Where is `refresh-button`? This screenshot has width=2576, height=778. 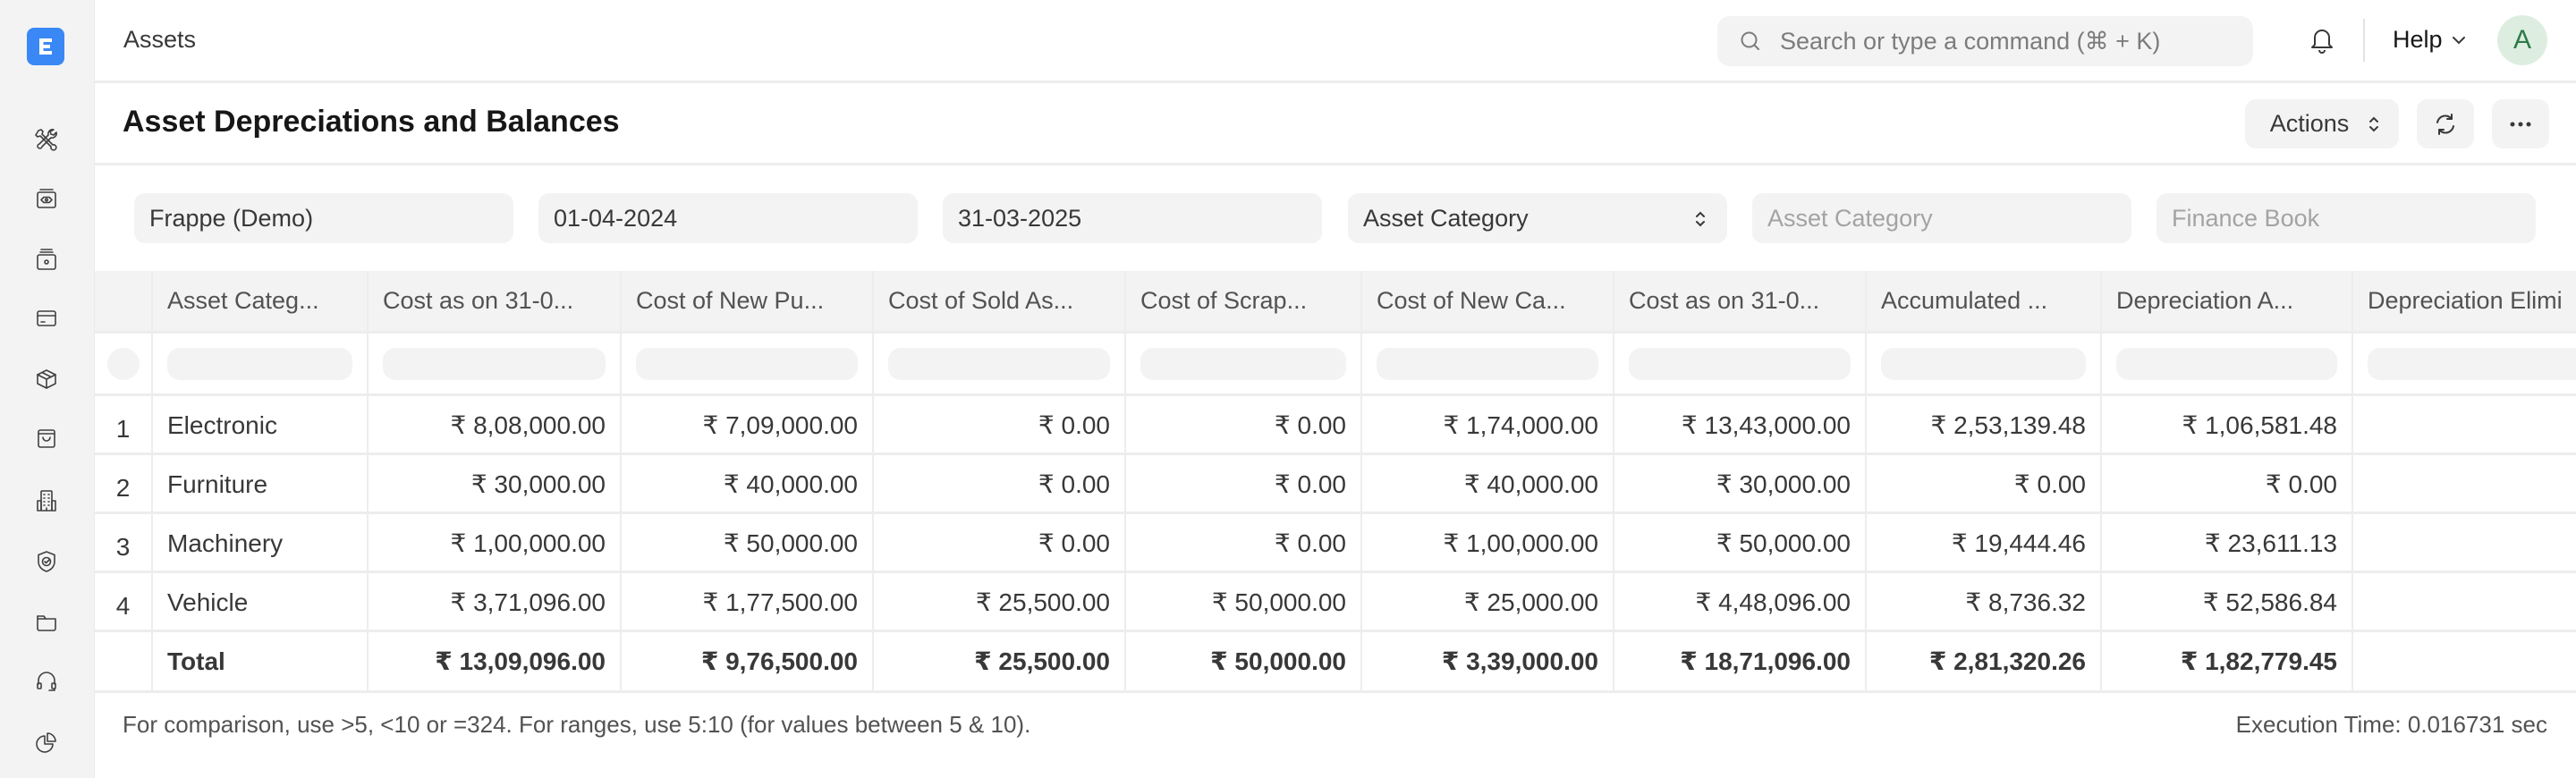 refresh-button is located at coordinates (2445, 123).